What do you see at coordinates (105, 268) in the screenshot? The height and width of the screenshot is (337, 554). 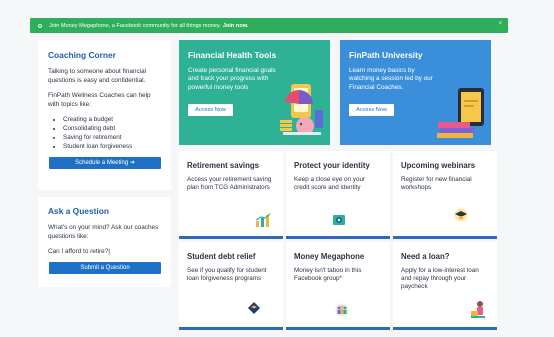 I see `submit-question-button: Submit a Question` at bounding box center [105, 268].